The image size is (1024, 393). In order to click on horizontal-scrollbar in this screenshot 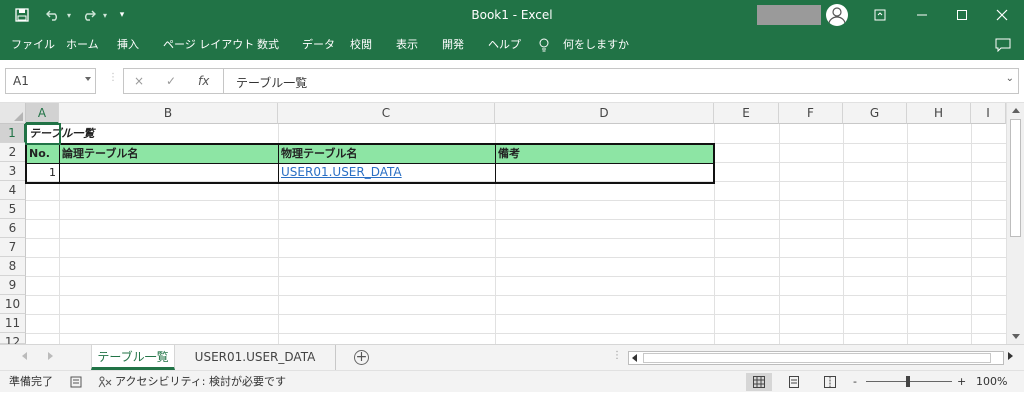, I will do `click(816, 358)`.